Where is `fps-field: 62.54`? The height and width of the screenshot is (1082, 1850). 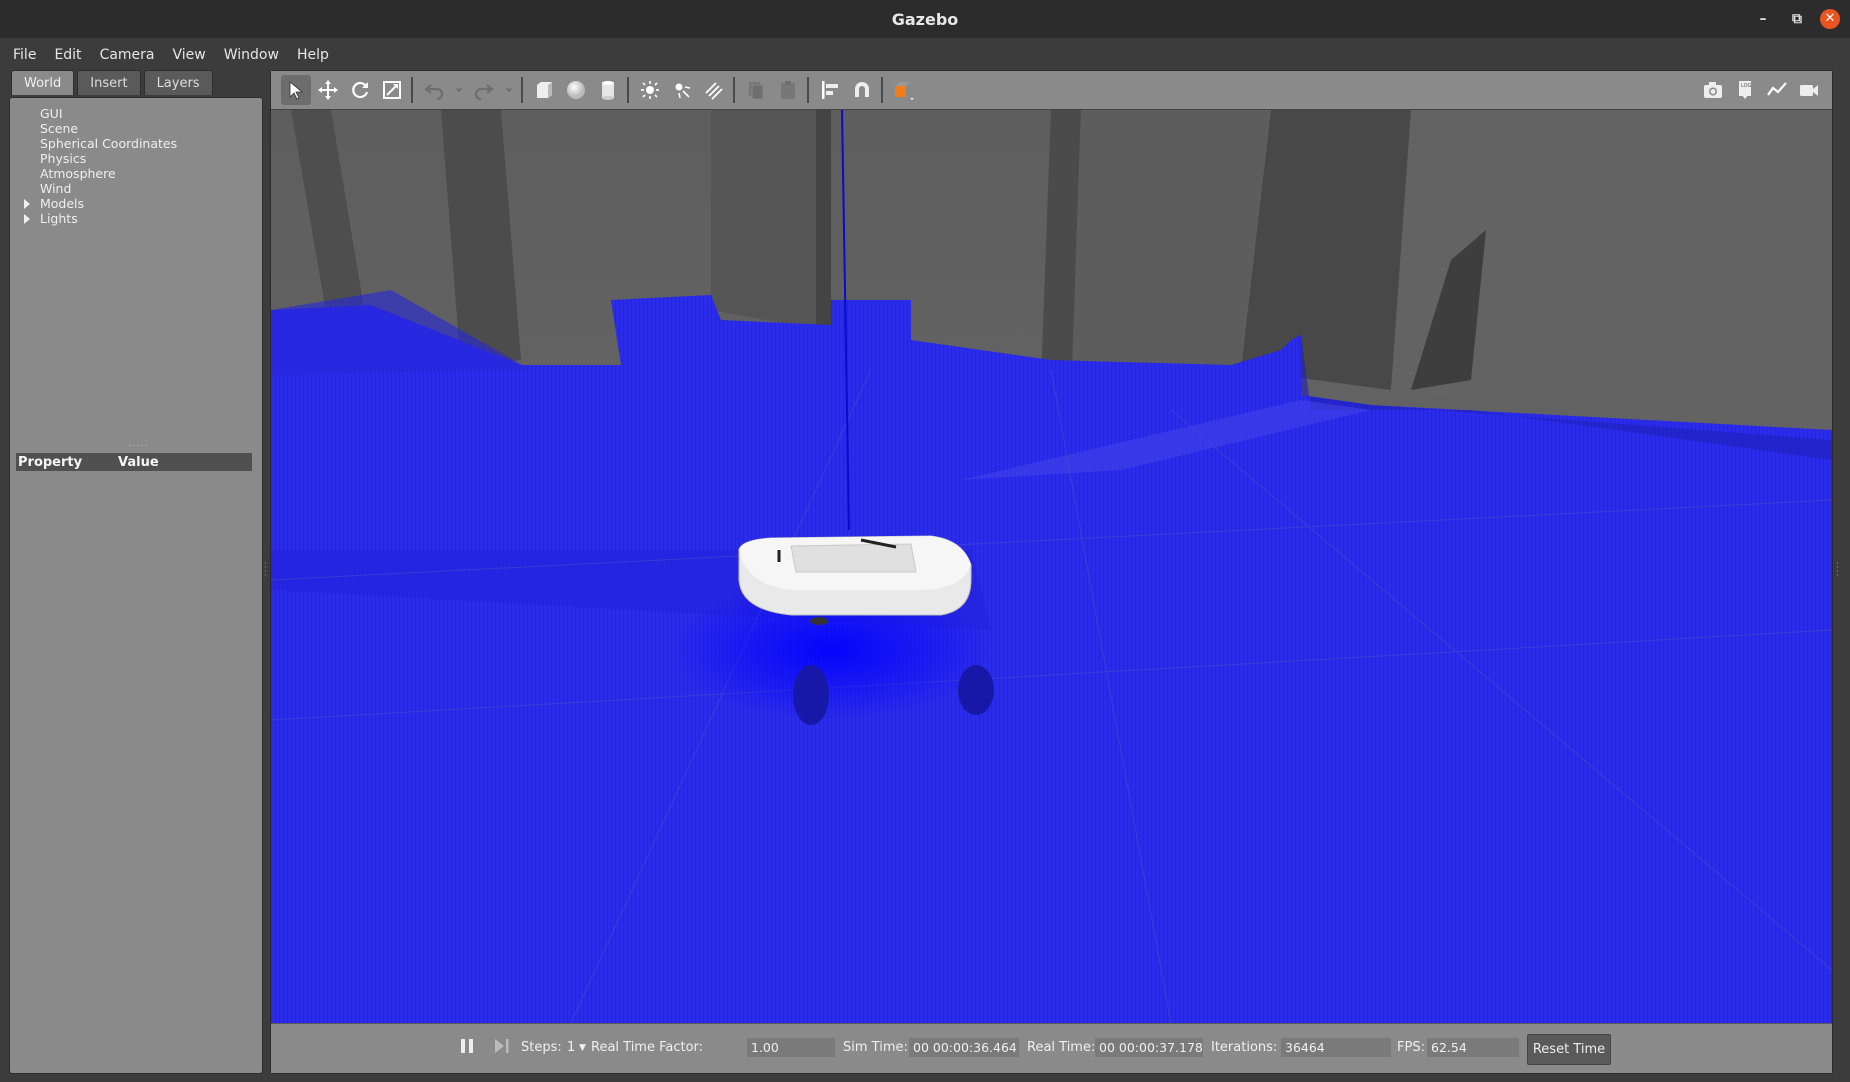
fps-field: 62.54 is located at coordinates (1473, 1047).